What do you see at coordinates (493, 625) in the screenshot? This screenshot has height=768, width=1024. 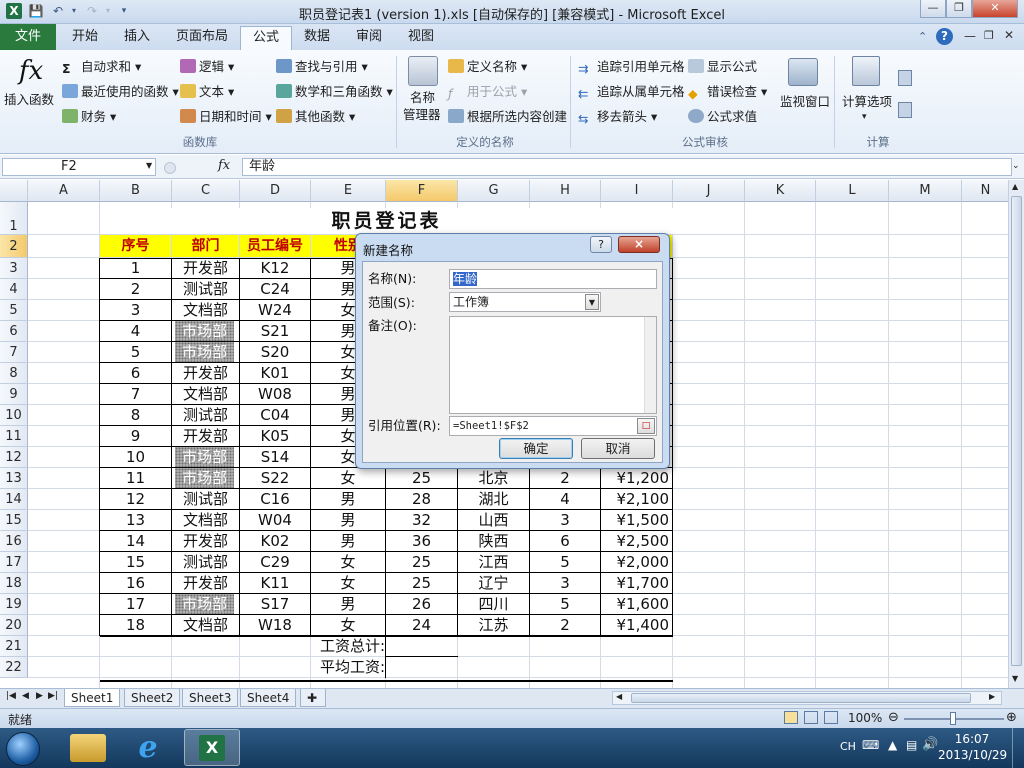 I see `table-cell: 江苏` at bounding box center [493, 625].